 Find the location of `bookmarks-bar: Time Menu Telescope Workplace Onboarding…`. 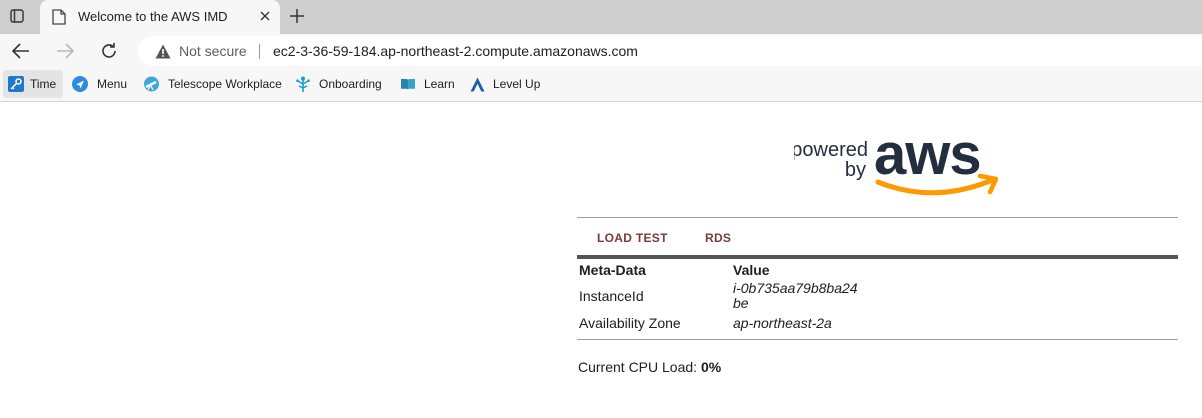

bookmarks-bar: Time Menu Telescope Workplace Onboarding… is located at coordinates (601, 85).